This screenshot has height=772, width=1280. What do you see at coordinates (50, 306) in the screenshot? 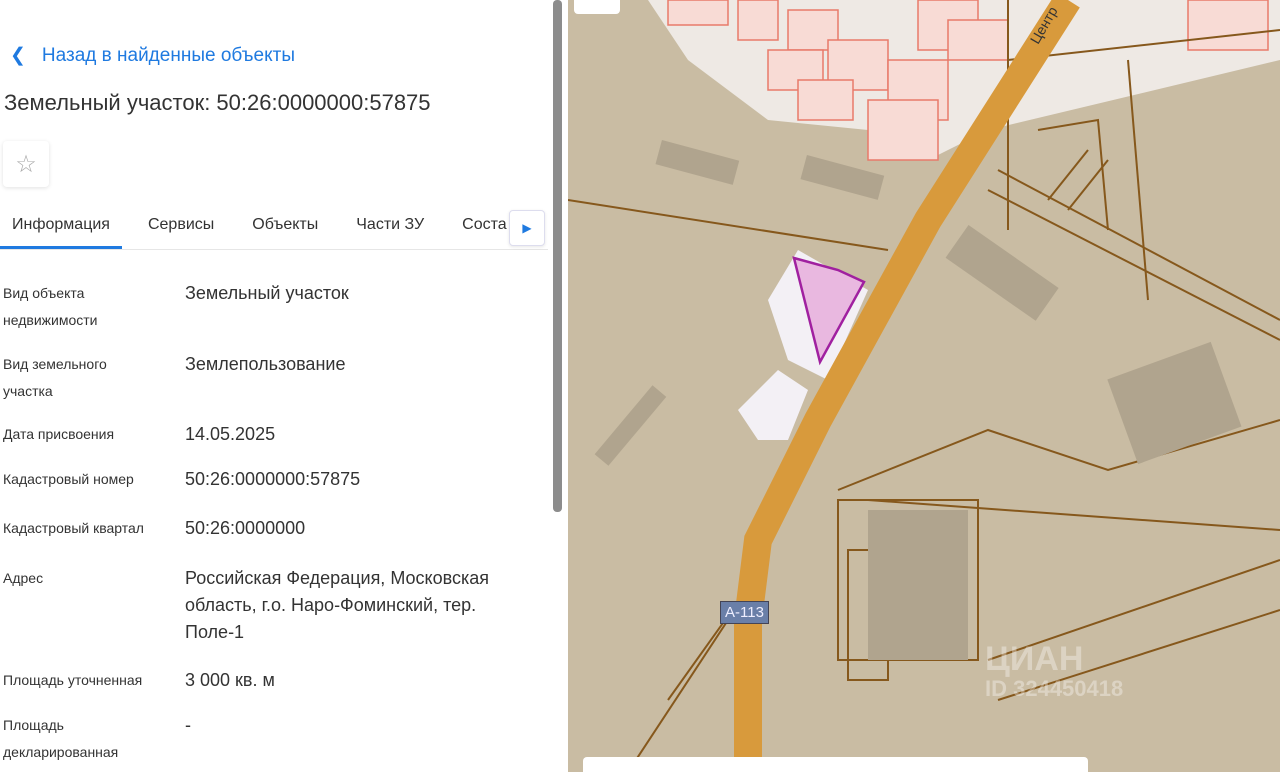
I see `field-label: Вид объекта недвижимости` at bounding box center [50, 306].